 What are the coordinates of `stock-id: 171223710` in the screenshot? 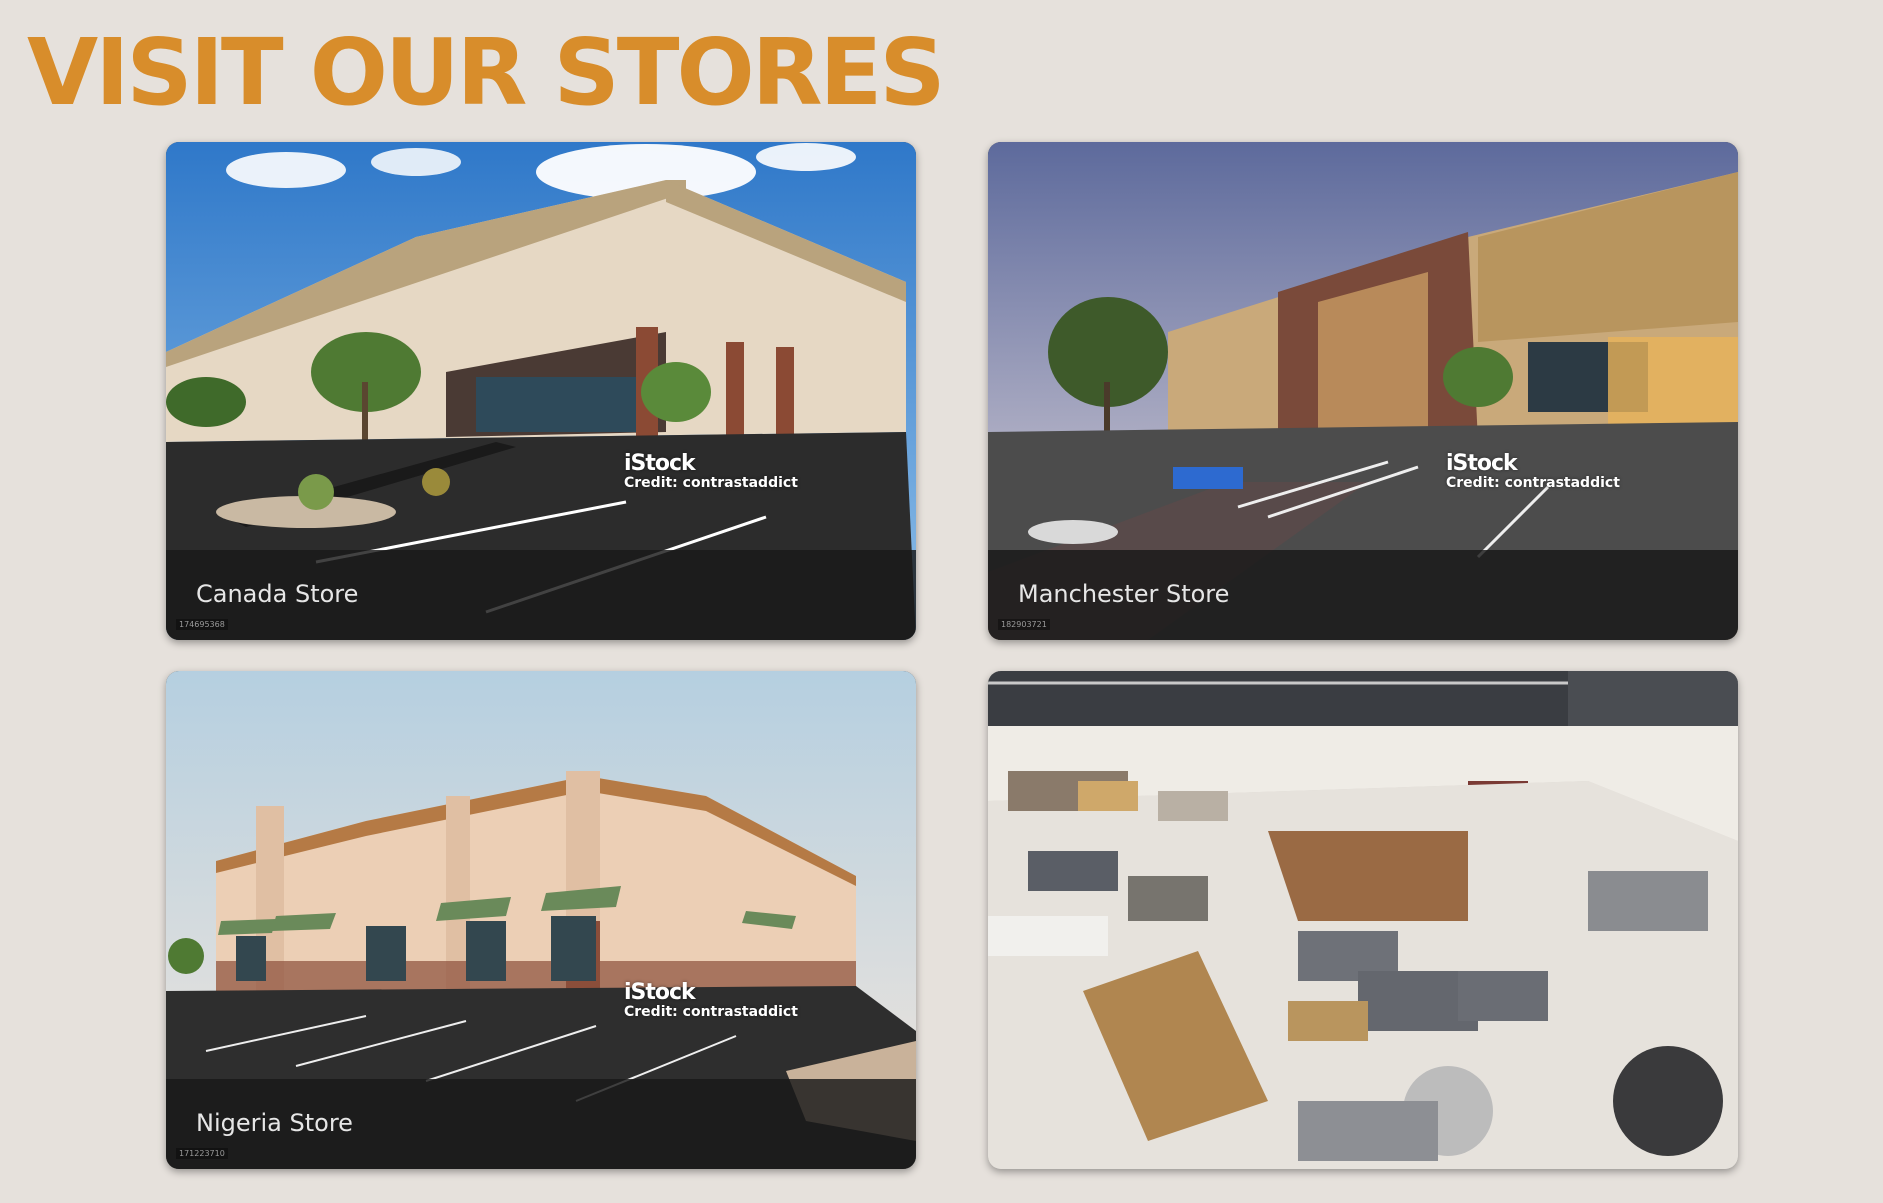 It's located at (202, 1153).